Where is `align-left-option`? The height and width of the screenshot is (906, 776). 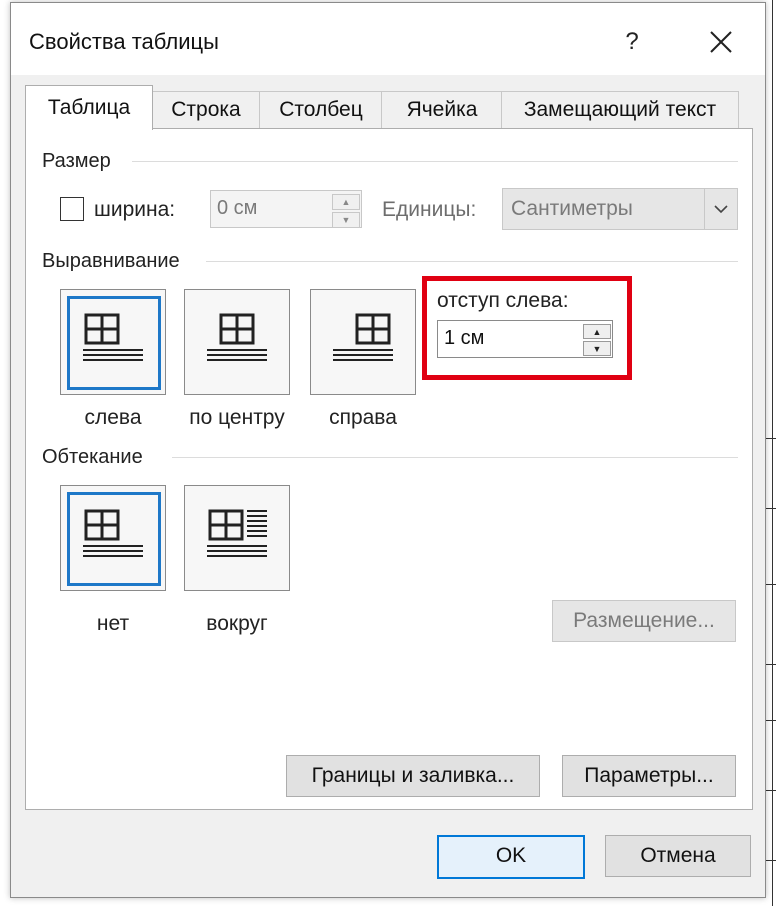
align-left-option is located at coordinates (113, 342).